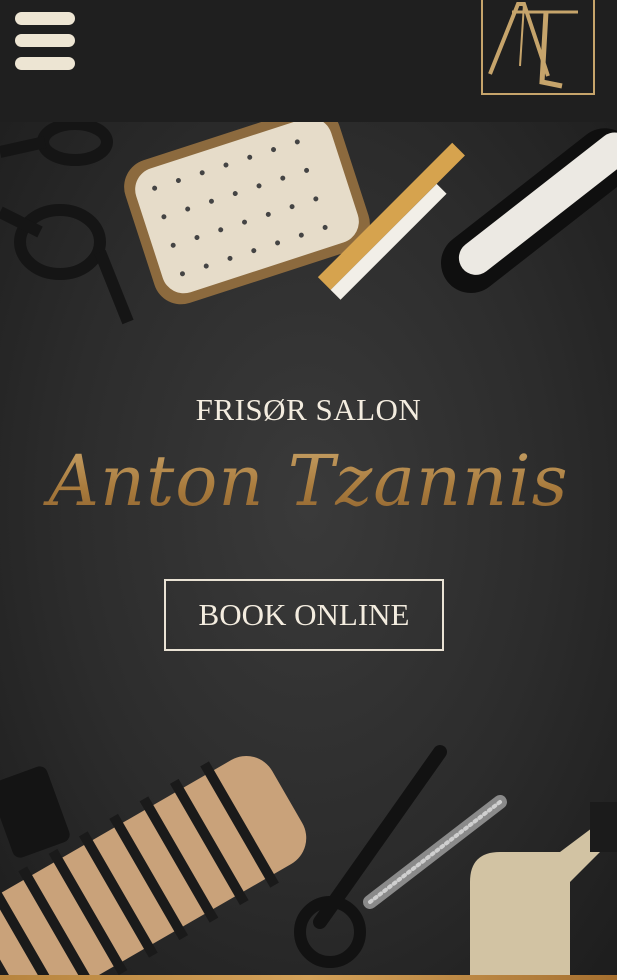 The image size is (617, 980). I want to click on hamburger-menu-icon, so click(45, 41).